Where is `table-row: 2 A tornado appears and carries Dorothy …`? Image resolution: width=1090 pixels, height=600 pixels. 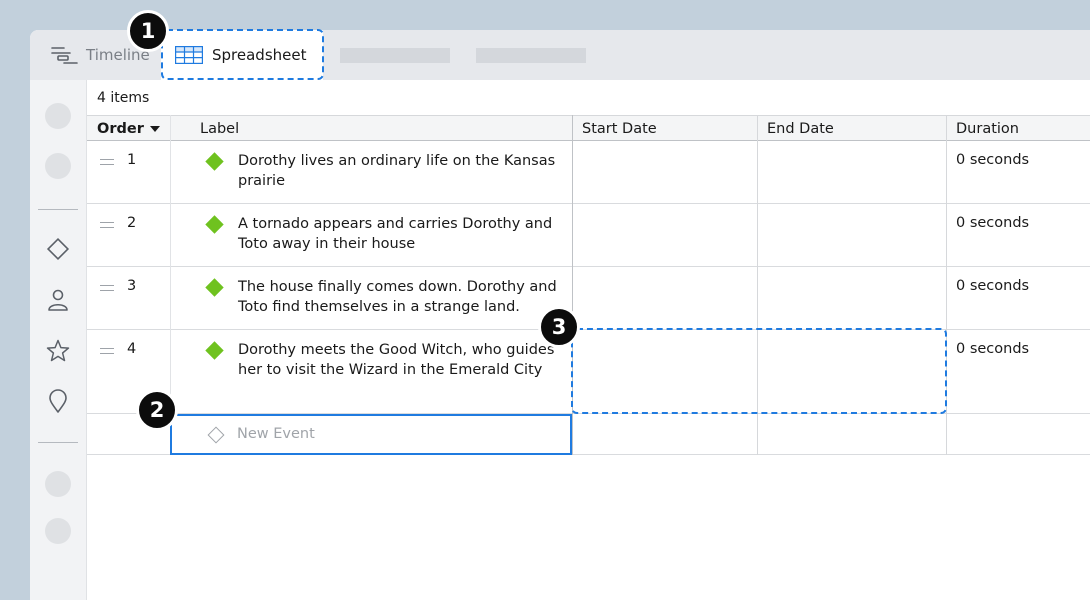 table-row: 2 A tornado appears and carries Dorothy … is located at coordinates (588, 235).